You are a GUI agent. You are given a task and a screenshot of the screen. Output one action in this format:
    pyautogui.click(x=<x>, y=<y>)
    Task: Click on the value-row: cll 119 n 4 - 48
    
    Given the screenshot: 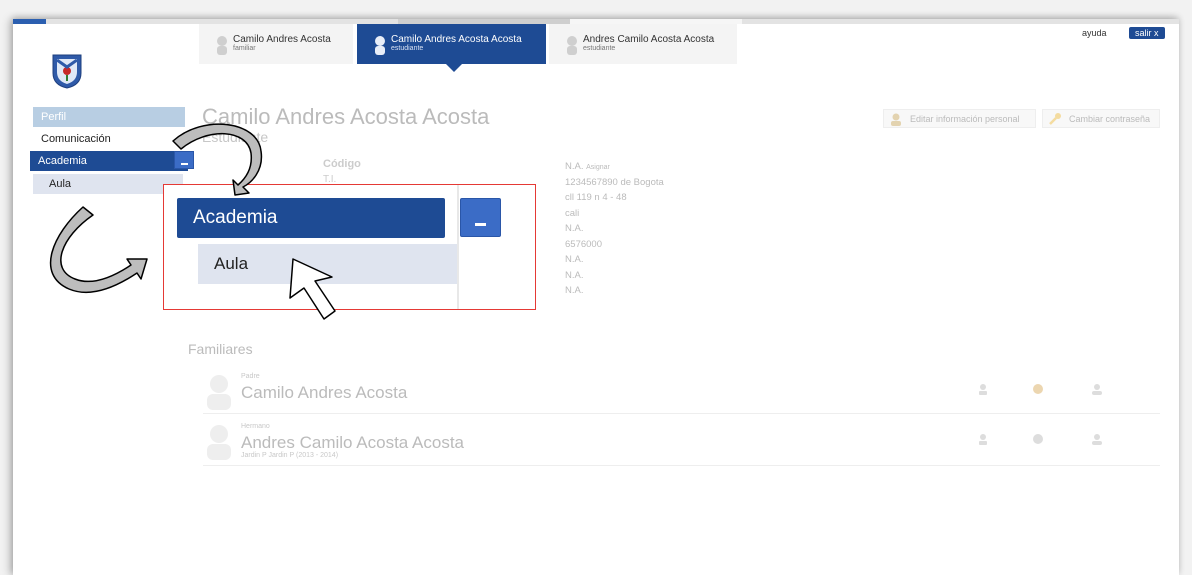 What is the action you would take?
    pyautogui.click(x=596, y=197)
    